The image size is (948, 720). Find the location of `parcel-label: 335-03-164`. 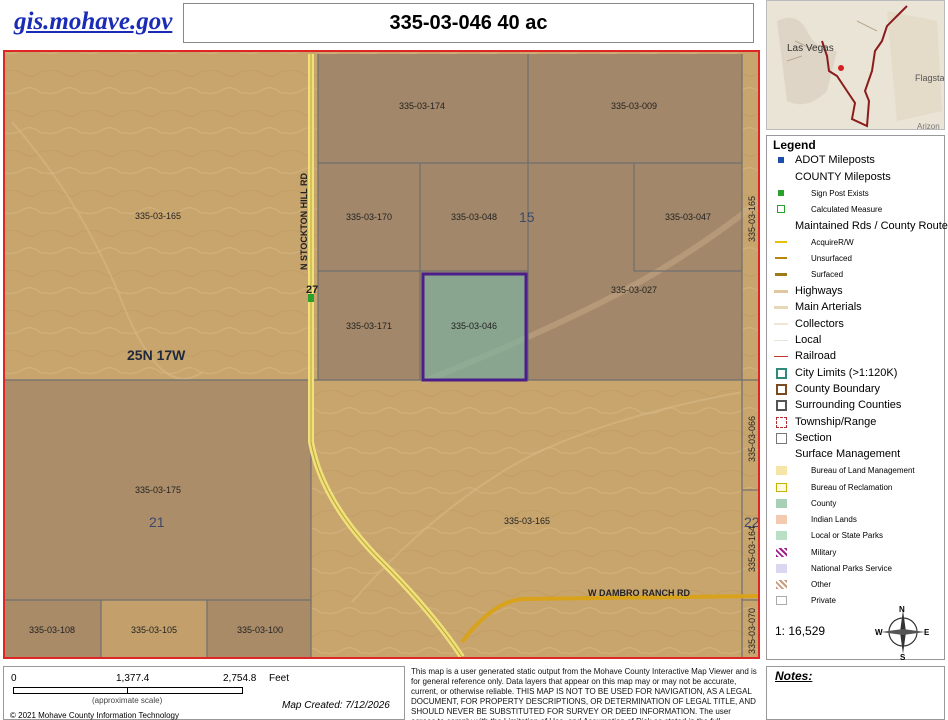

parcel-label: 335-03-164 is located at coordinates (752, 549).